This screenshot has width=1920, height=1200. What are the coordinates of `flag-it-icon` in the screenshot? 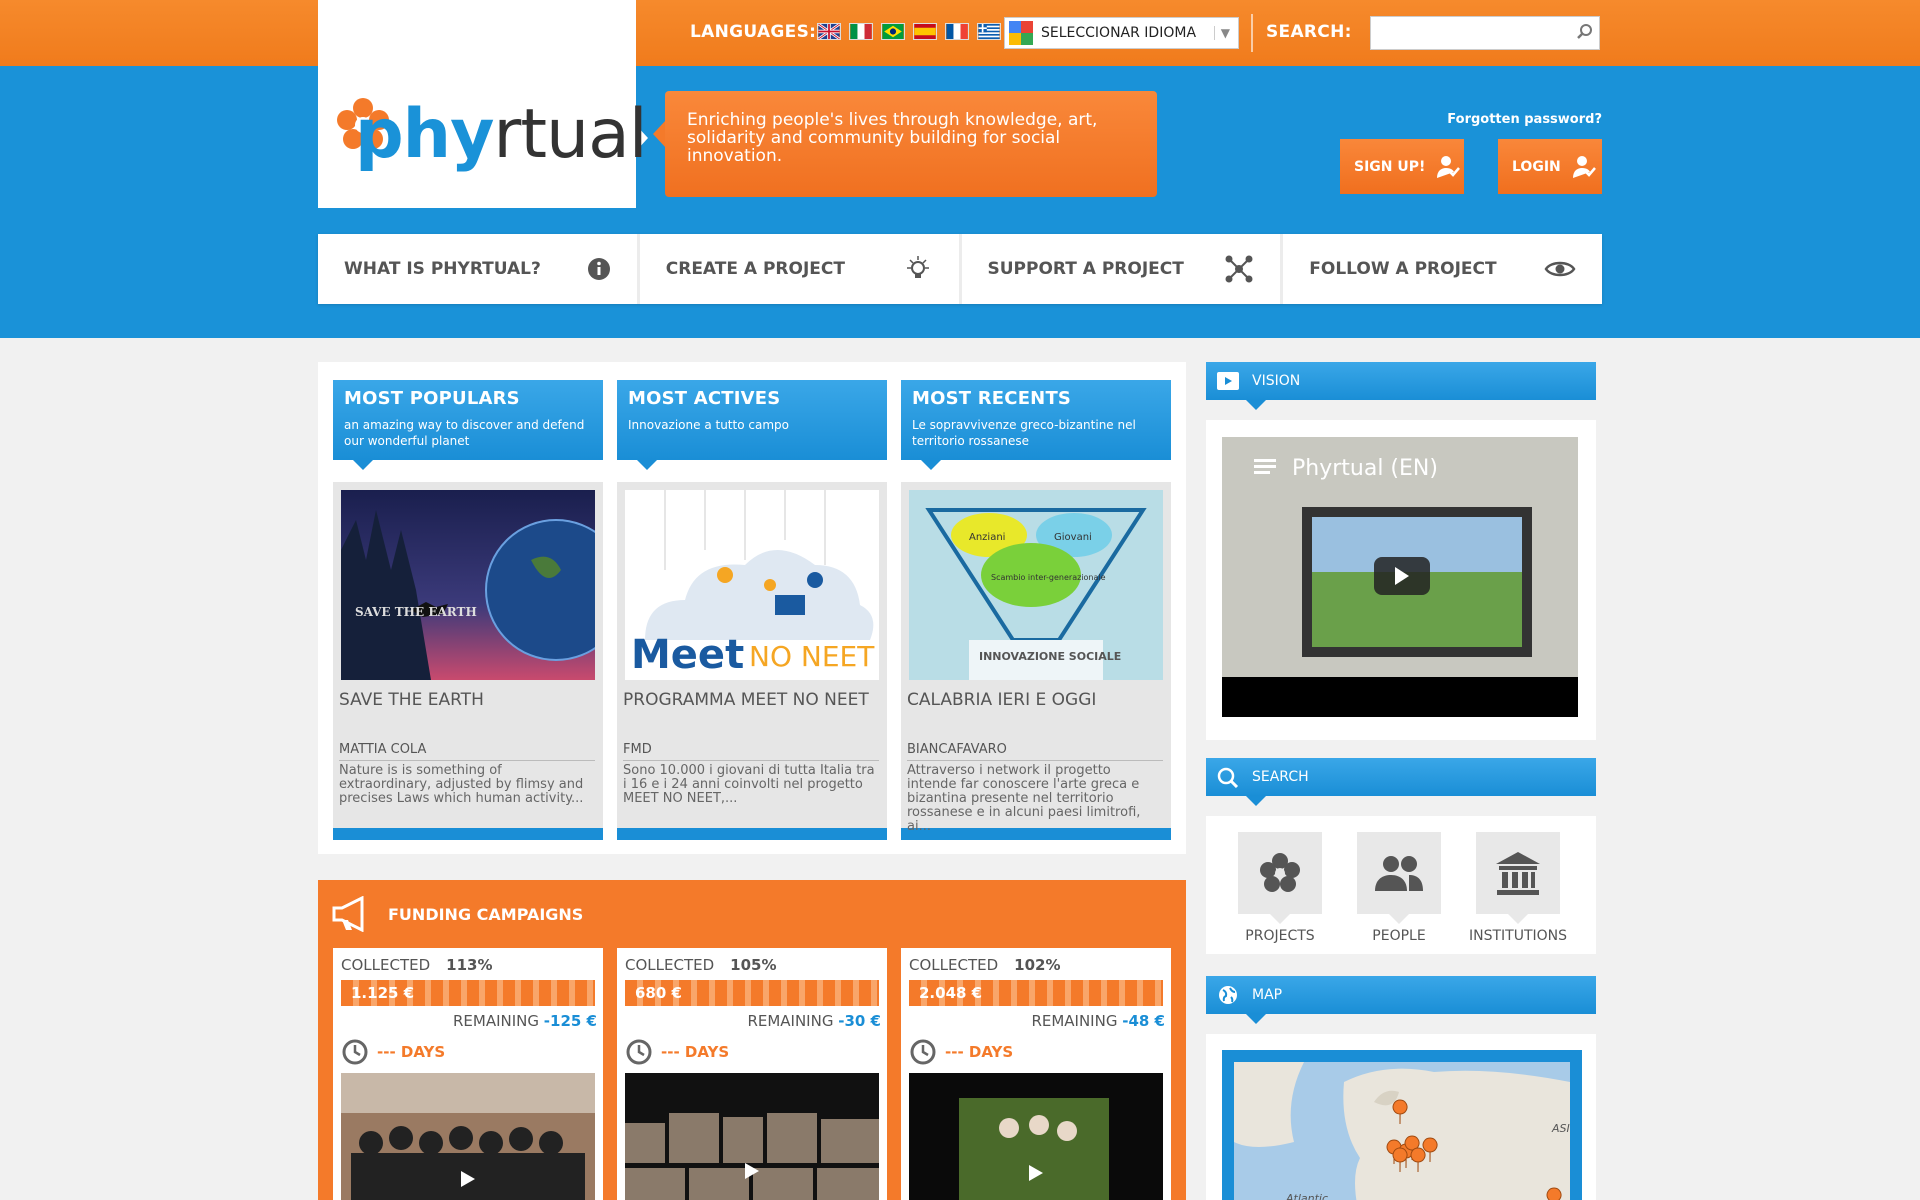 It's located at (861, 31).